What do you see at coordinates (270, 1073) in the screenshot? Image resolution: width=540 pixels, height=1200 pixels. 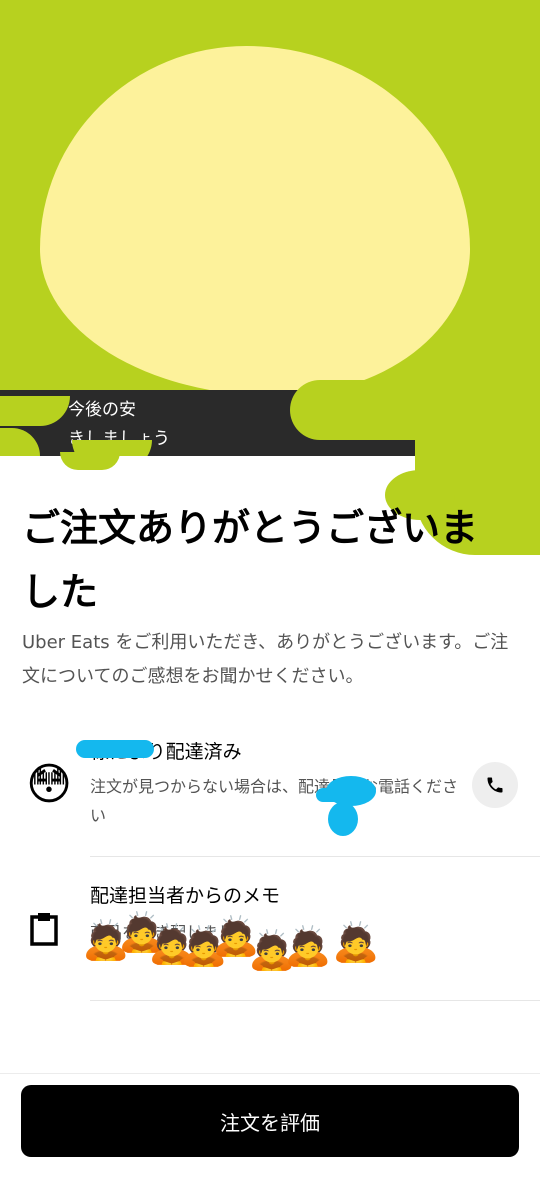 I see `footer-separator` at bounding box center [270, 1073].